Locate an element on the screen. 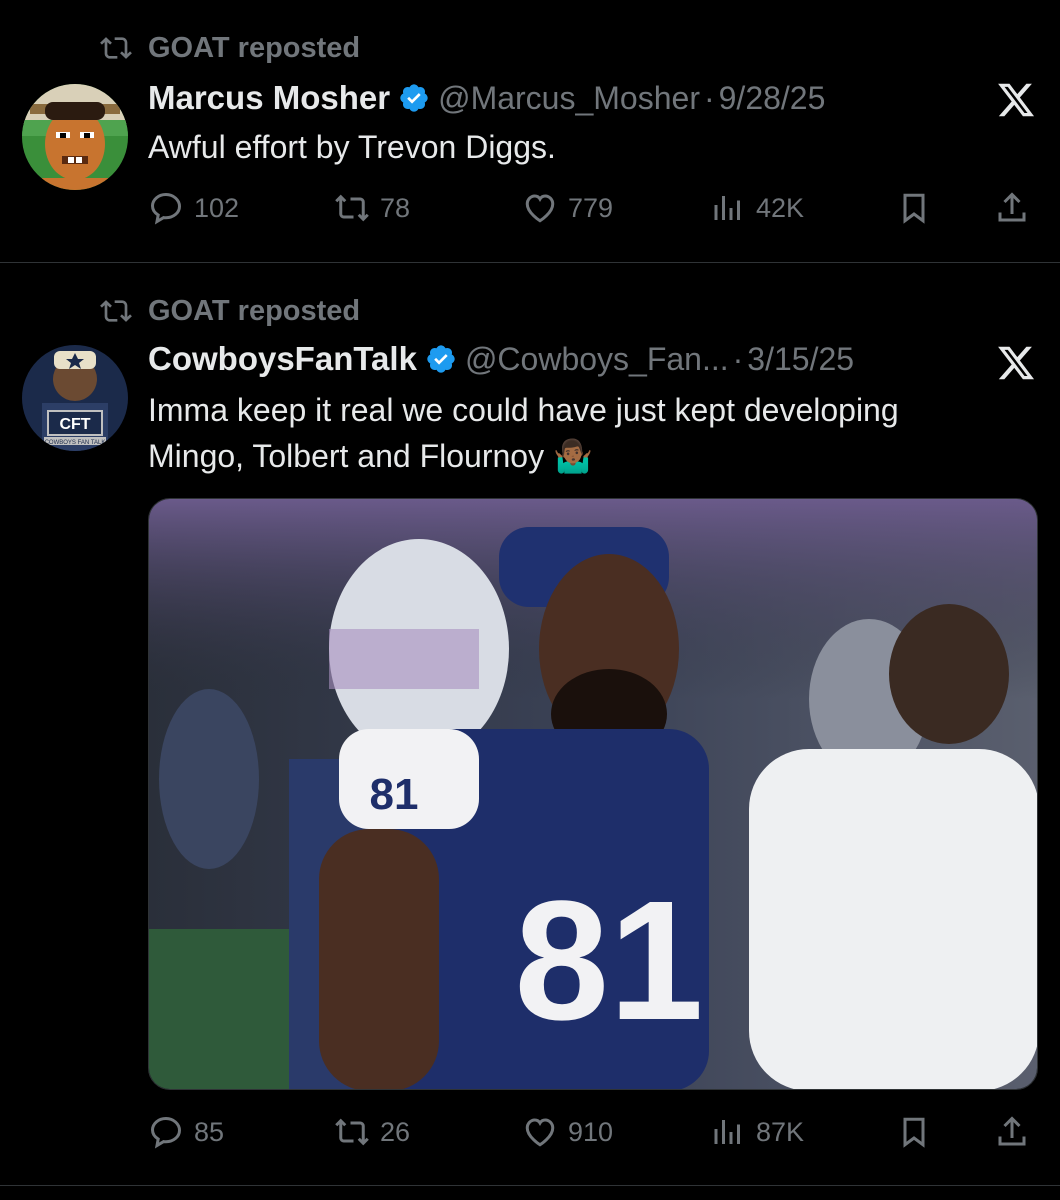 This screenshot has height=1200, width=1060. like-count: 779 is located at coordinates (591, 207).